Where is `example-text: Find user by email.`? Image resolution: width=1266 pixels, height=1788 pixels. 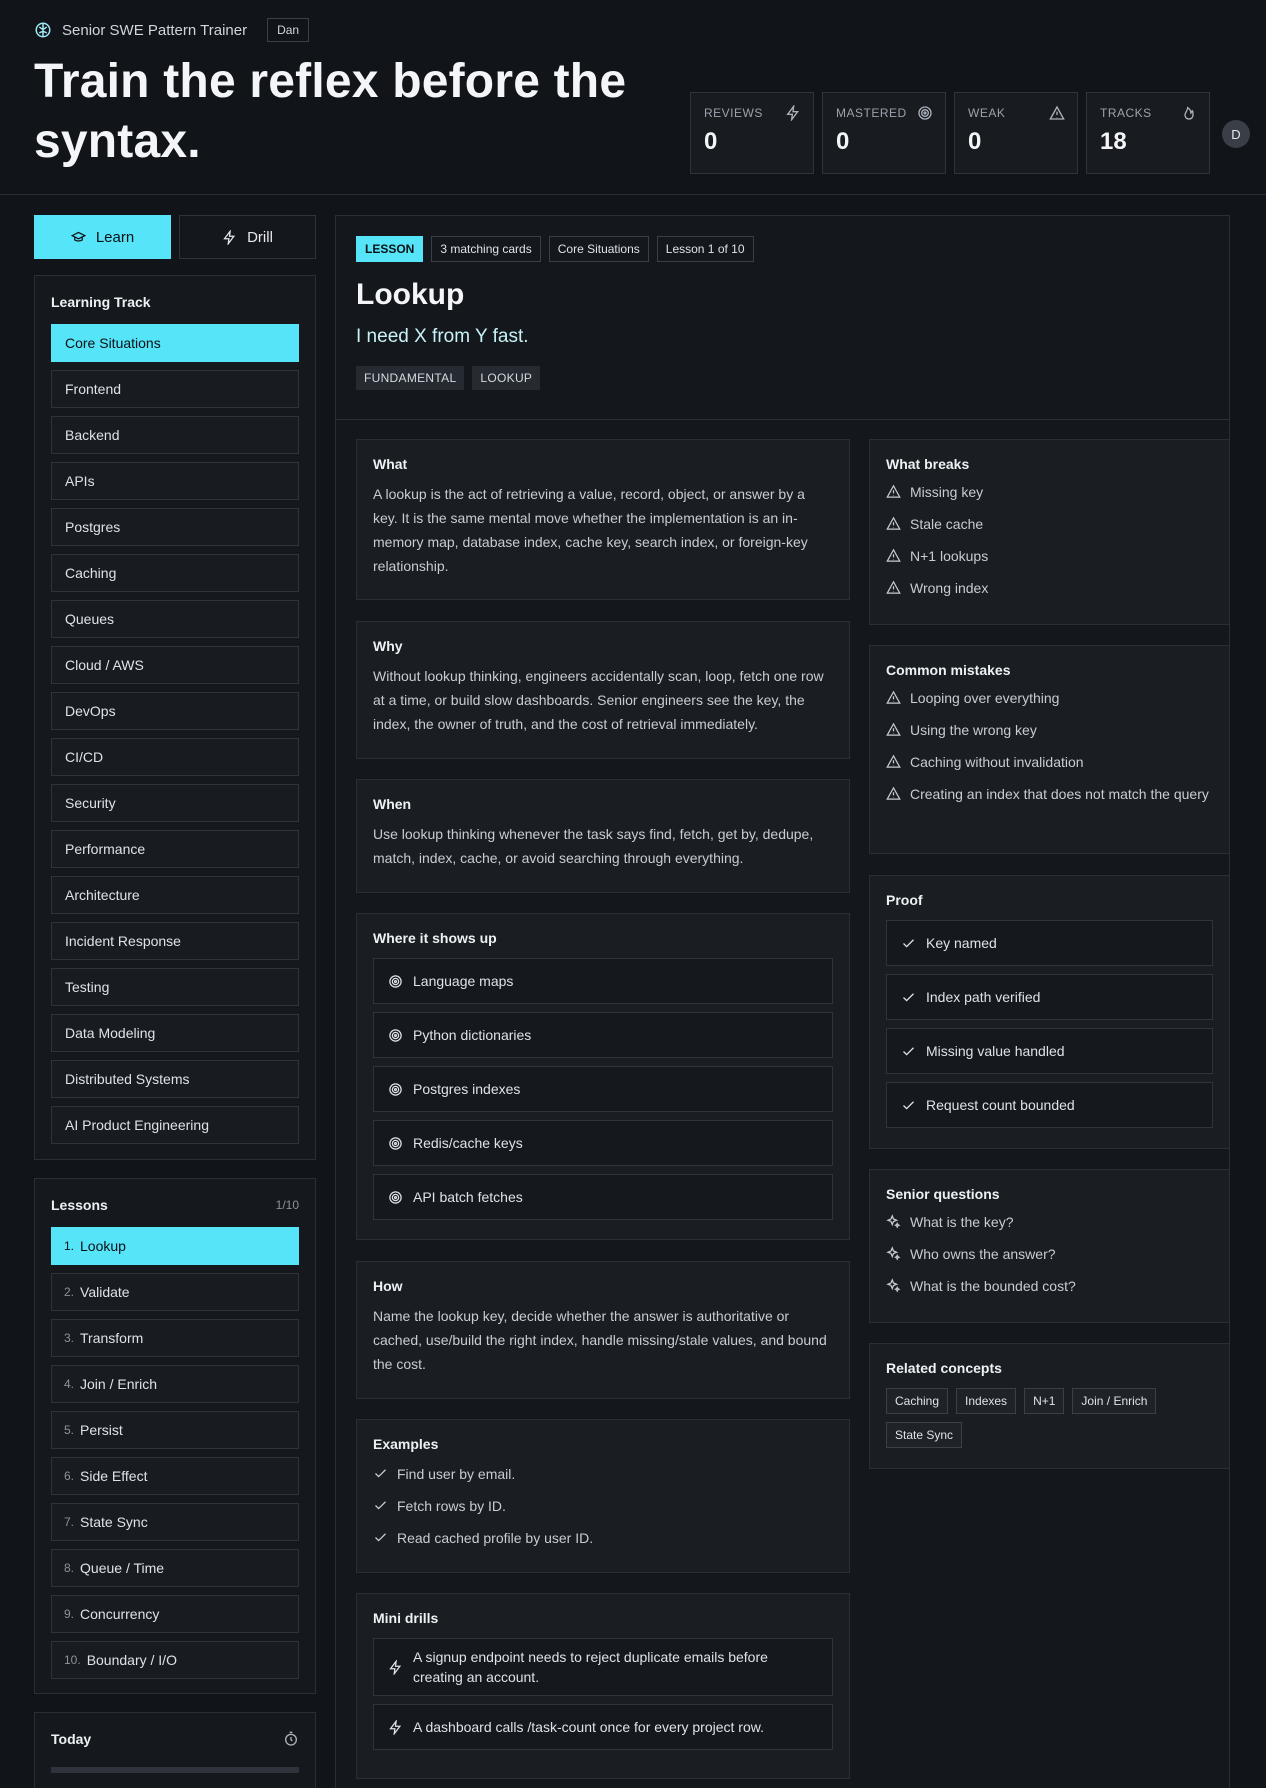 example-text: Find user by email. is located at coordinates (456, 1474).